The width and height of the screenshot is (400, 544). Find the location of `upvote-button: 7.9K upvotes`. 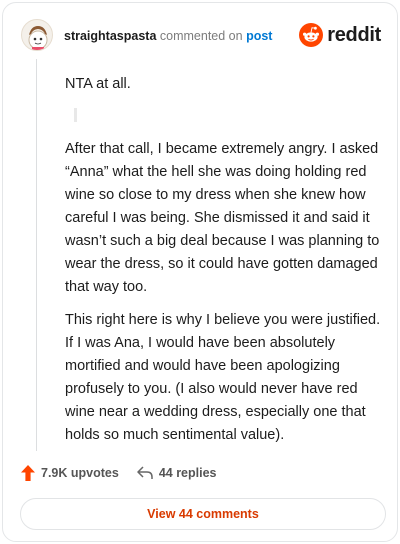

upvote-button: 7.9K upvotes is located at coordinates (70, 473).